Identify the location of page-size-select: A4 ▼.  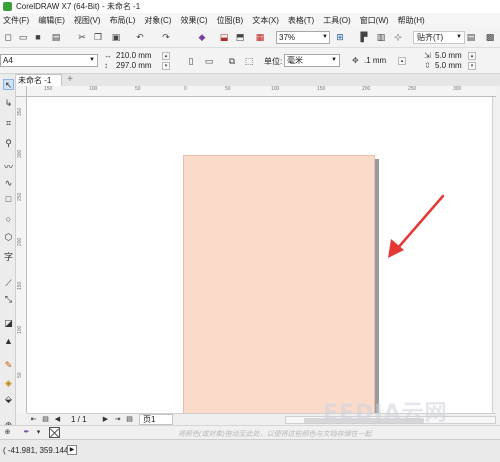
(49, 60).